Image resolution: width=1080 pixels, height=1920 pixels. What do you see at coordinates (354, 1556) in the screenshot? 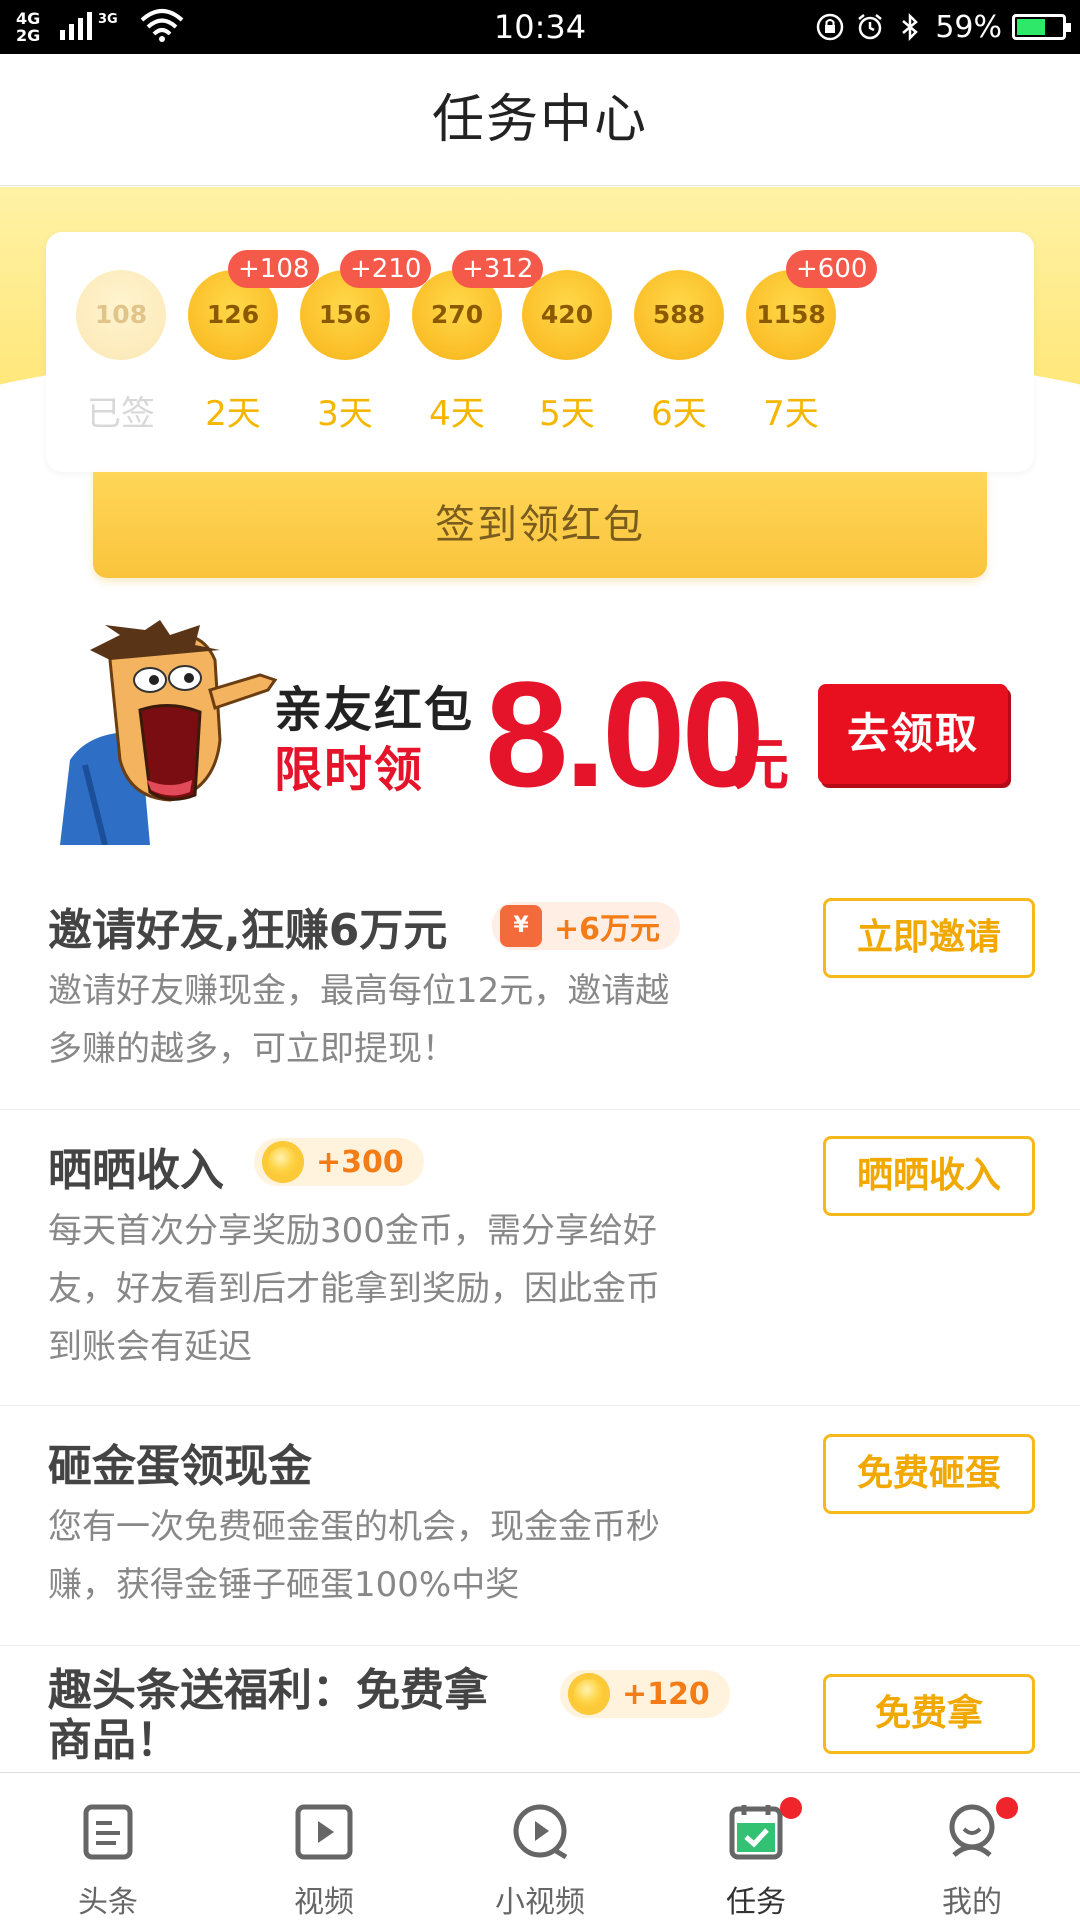
I see `task-description: 您有一次免费砸金蛋的机会，现金金币秒赚，获得金锤子砸蛋100%中奖` at bounding box center [354, 1556].